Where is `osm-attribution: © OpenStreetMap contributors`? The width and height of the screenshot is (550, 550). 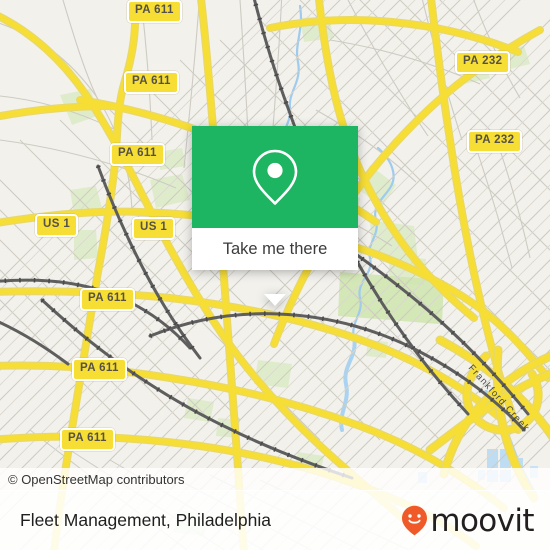 osm-attribution: © OpenStreetMap contributors is located at coordinates (275, 479).